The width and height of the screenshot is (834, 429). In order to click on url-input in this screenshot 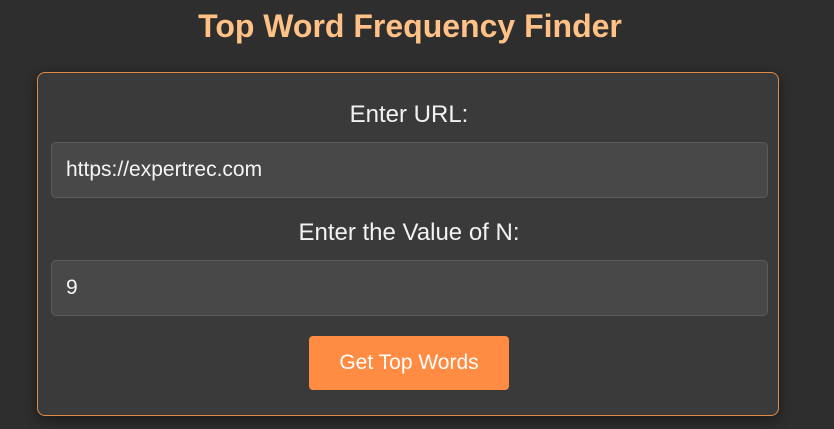, I will do `click(409, 170)`.